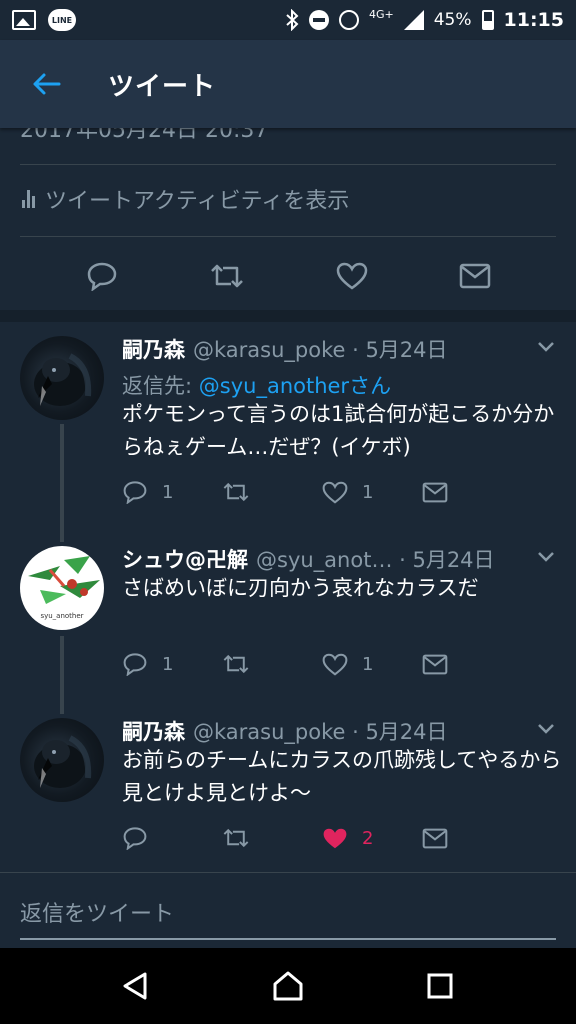 The height and width of the screenshot is (1024, 576). What do you see at coordinates (381, 14) in the screenshot?
I see `network-label: 4G+` at bounding box center [381, 14].